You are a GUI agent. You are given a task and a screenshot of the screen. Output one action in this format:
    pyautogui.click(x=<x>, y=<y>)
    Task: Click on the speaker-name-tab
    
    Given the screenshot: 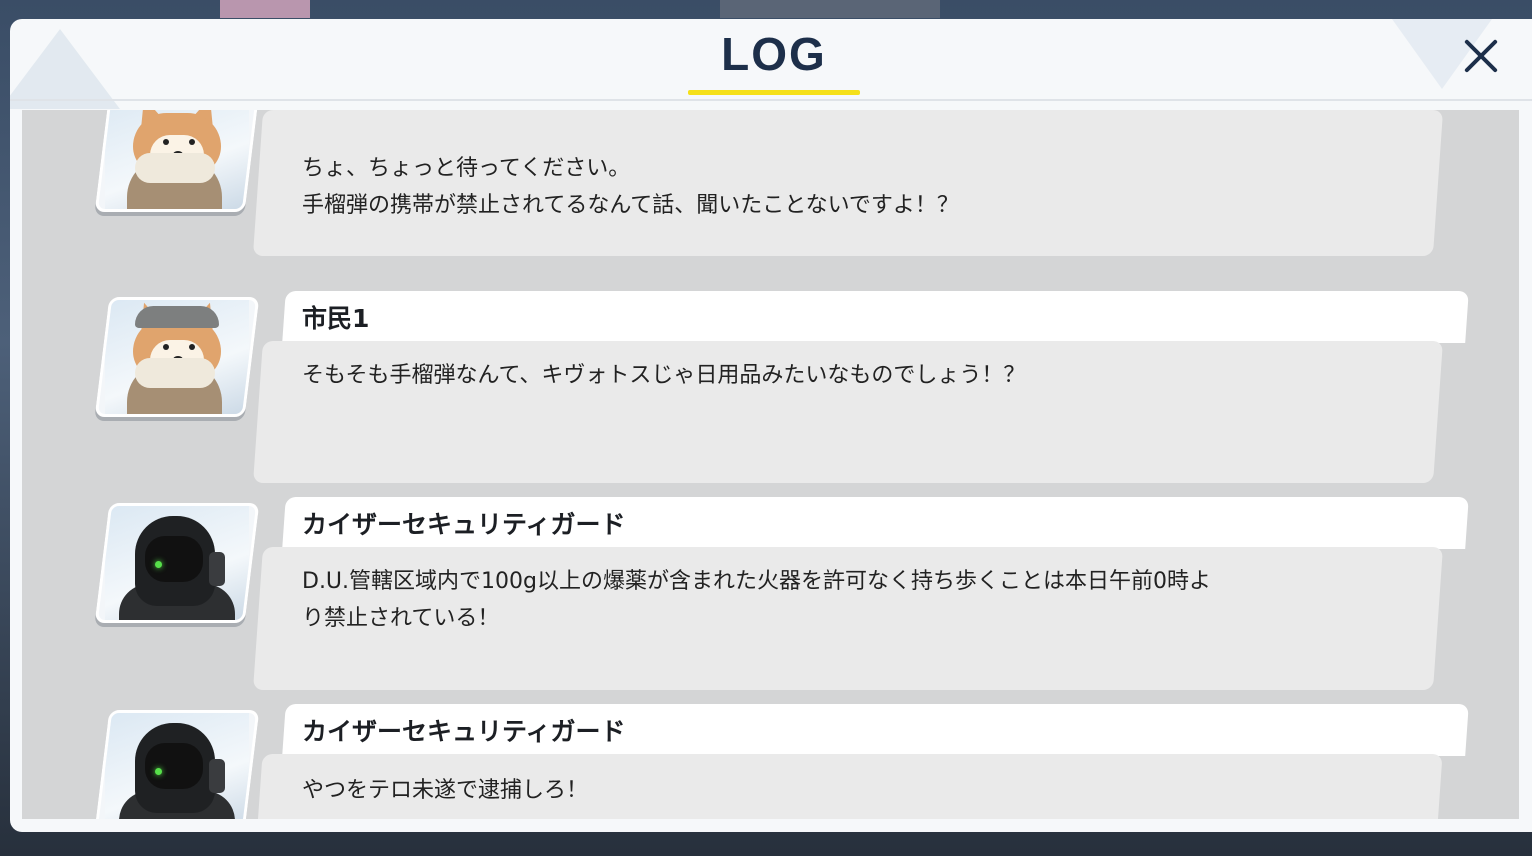 What is the action you would take?
    pyautogui.click(x=875, y=317)
    